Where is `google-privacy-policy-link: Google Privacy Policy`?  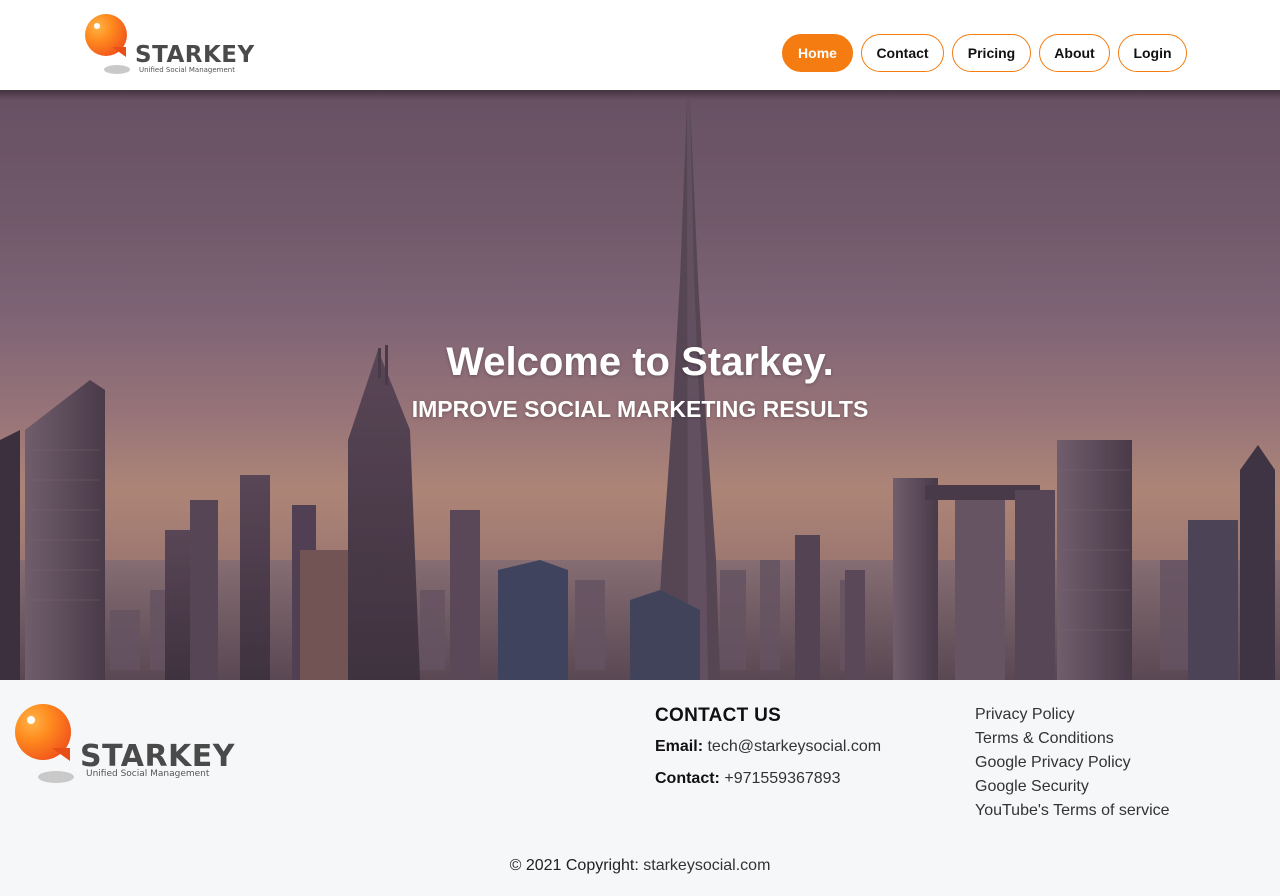
google-privacy-policy-link: Google Privacy Policy is located at coordinates (1053, 763).